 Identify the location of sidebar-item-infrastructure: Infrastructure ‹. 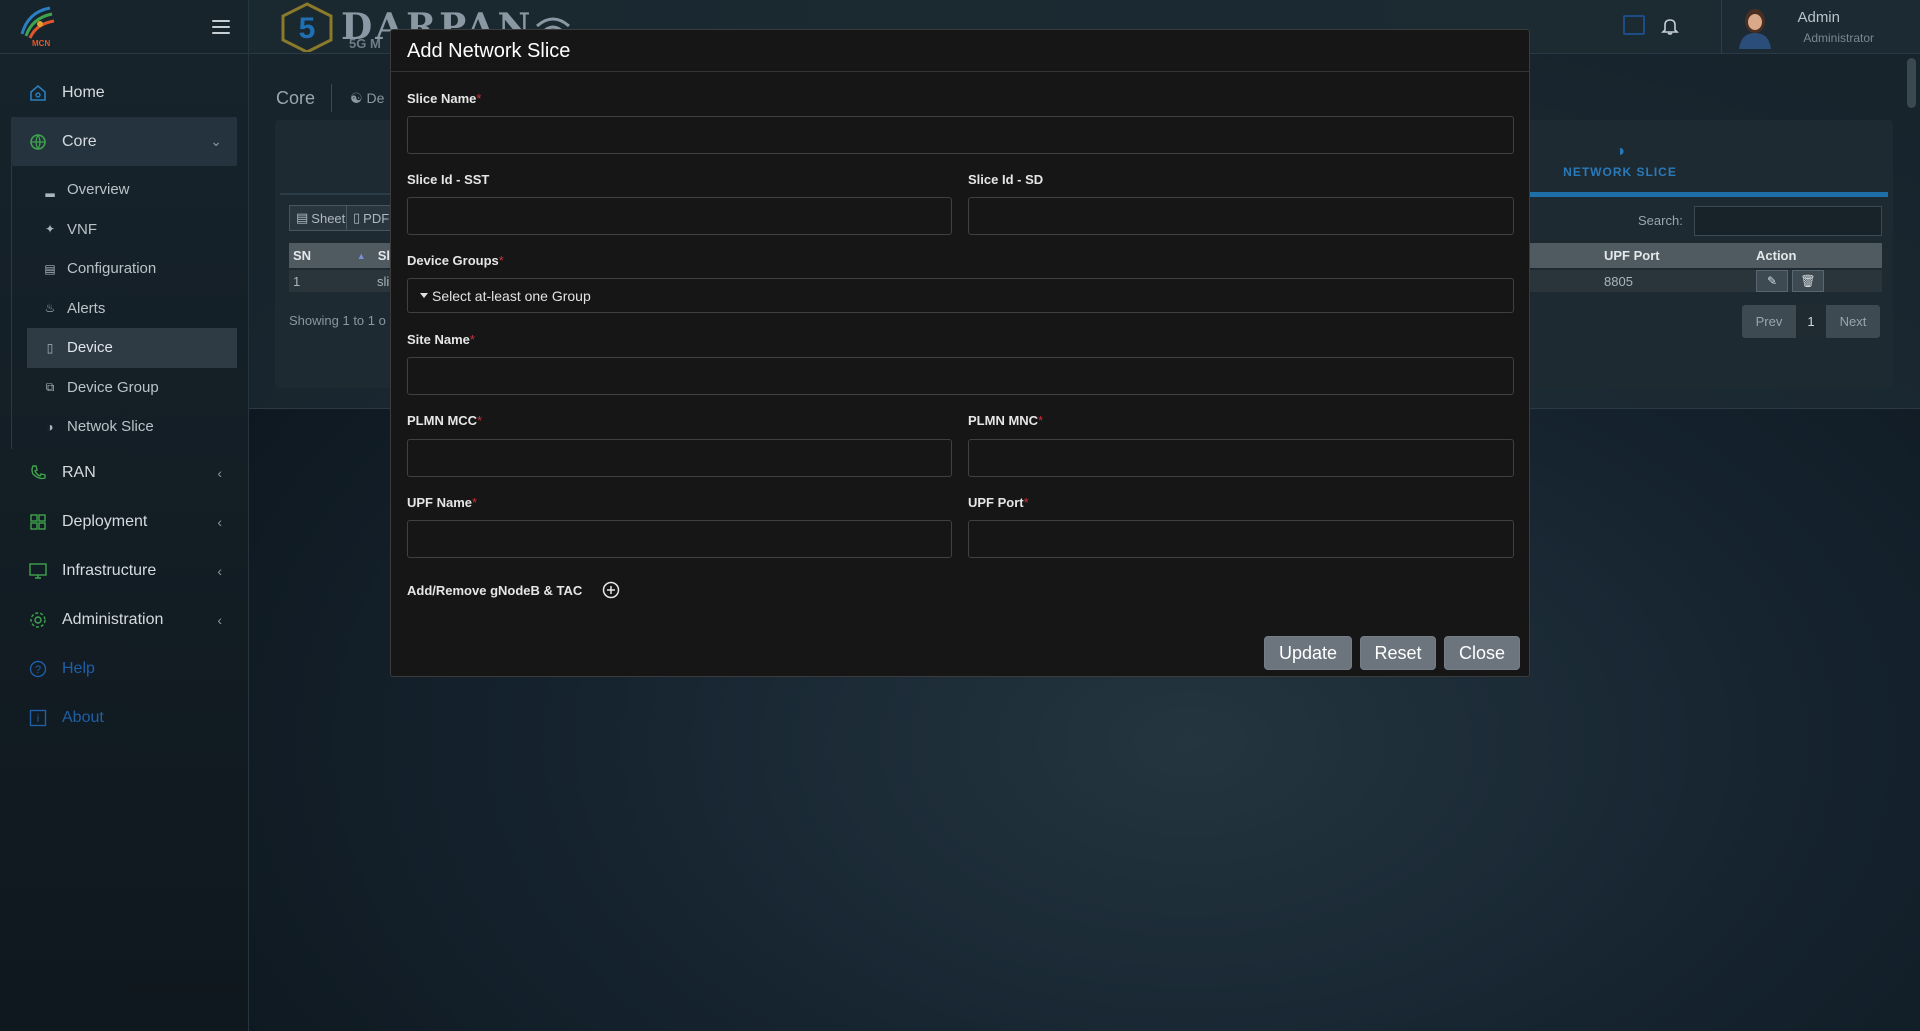
(124, 571).